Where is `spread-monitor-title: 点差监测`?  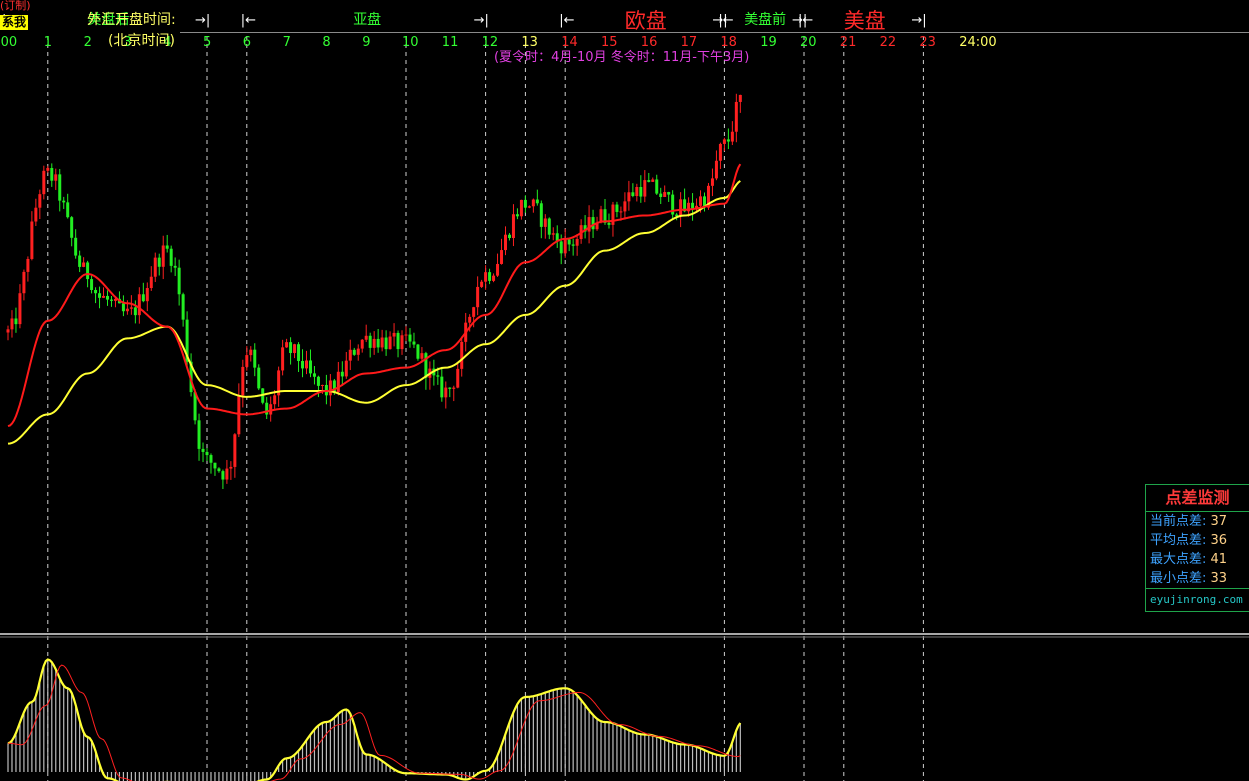 spread-monitor-title: 点差监测 is located at coordinates (1197, 498).